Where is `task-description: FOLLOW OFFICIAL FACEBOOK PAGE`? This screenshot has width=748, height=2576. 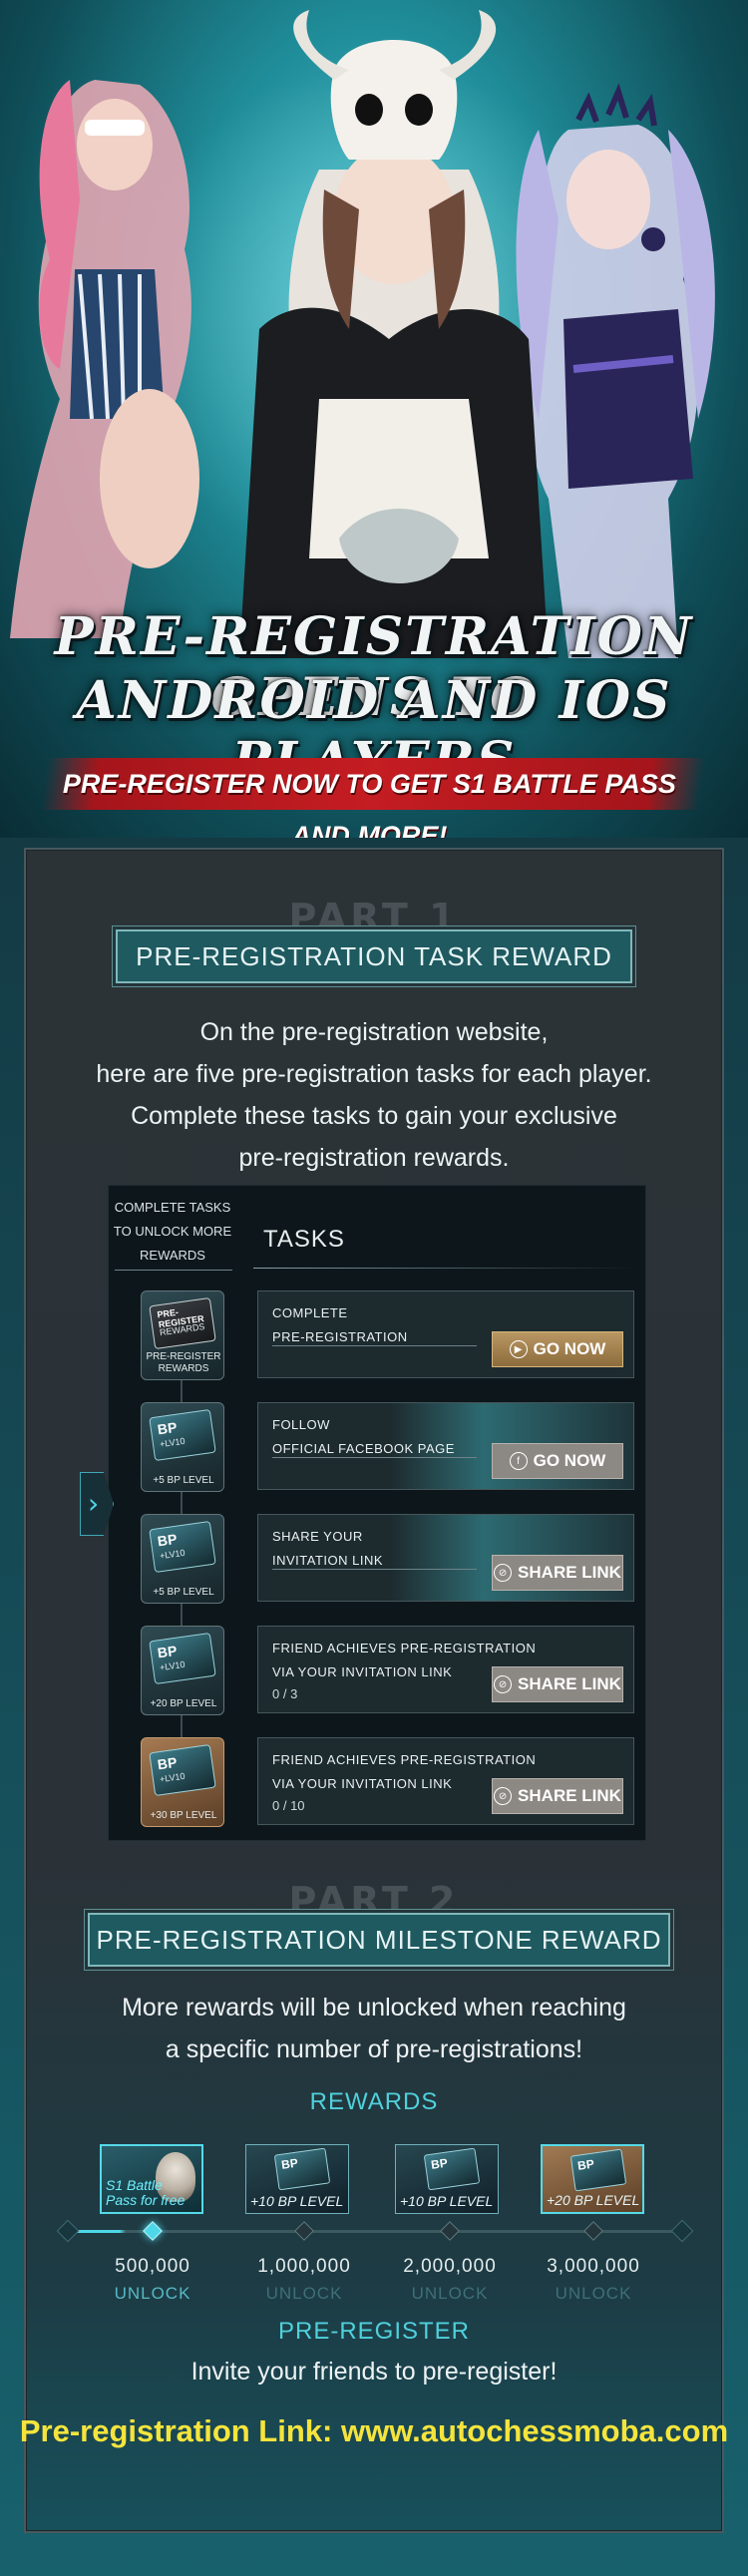 task-description: FOLLOW OFFICIAL FACEBOOK PAGE is located at coordinates (363, 1436).